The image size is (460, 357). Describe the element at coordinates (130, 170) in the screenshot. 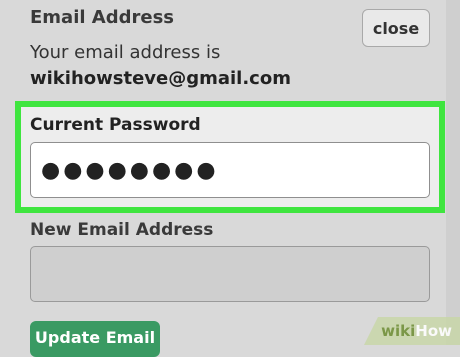

I see `password-mask: ●●●●●●●●` at that location.